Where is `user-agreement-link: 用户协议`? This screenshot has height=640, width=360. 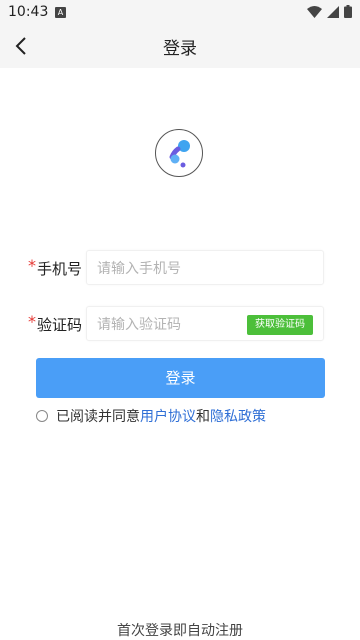 user-agreement-link: 用户协议 is located at coordinates (168, 416).